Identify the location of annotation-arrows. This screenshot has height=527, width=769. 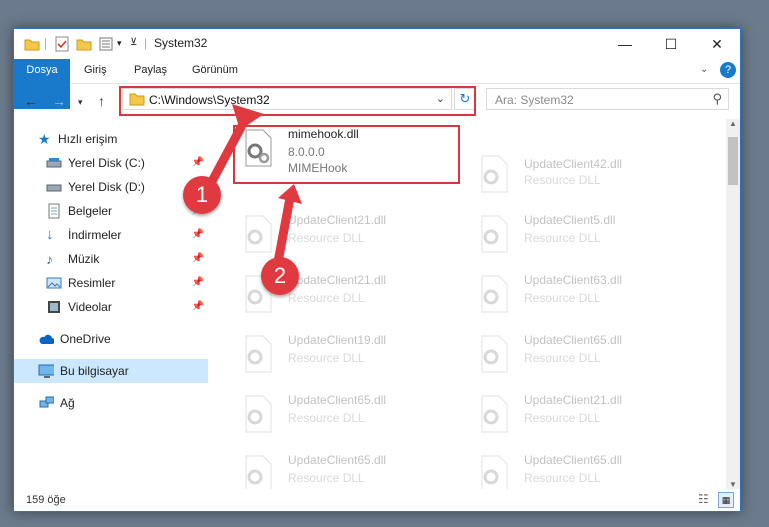
(253, 185).